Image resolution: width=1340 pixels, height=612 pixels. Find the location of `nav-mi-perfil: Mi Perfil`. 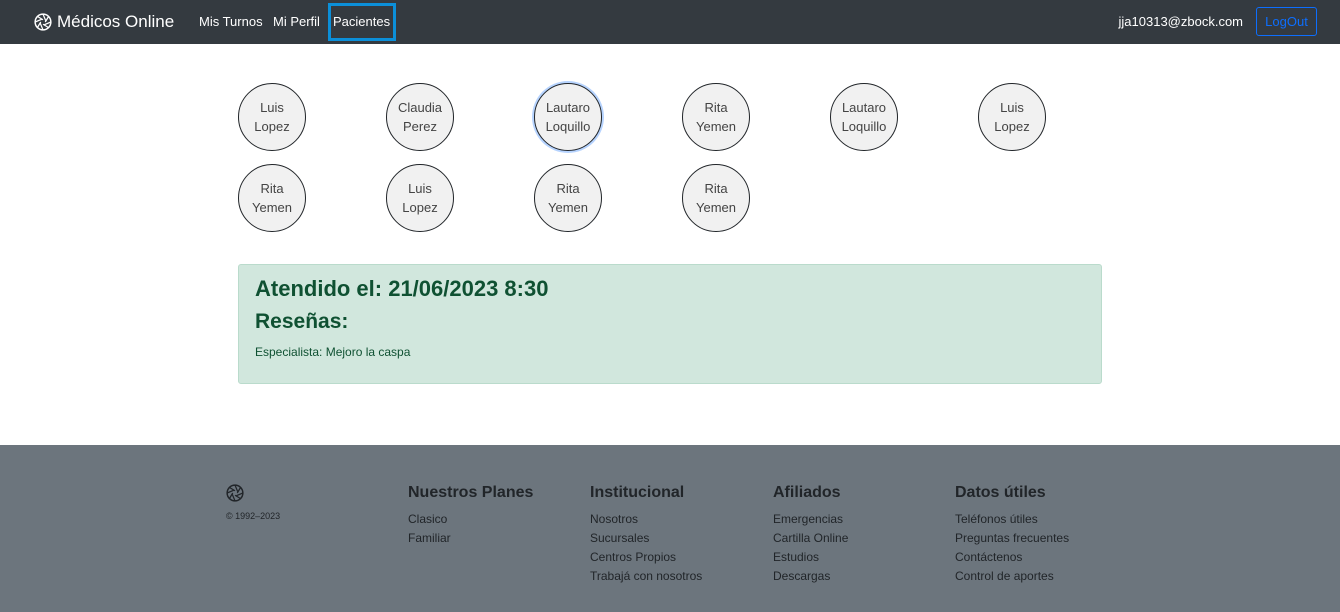

nav-mi-perfil: Mi Perfil is located at coordinates (296, 21).